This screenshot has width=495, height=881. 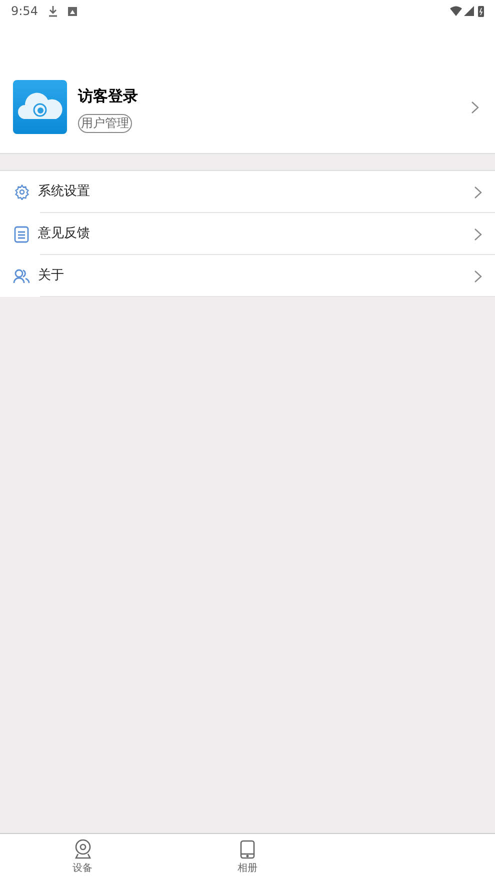 What do you see at coordinates (21, 276) in the screenshot?
I see `users-icon` at bounding box center [21, 276].